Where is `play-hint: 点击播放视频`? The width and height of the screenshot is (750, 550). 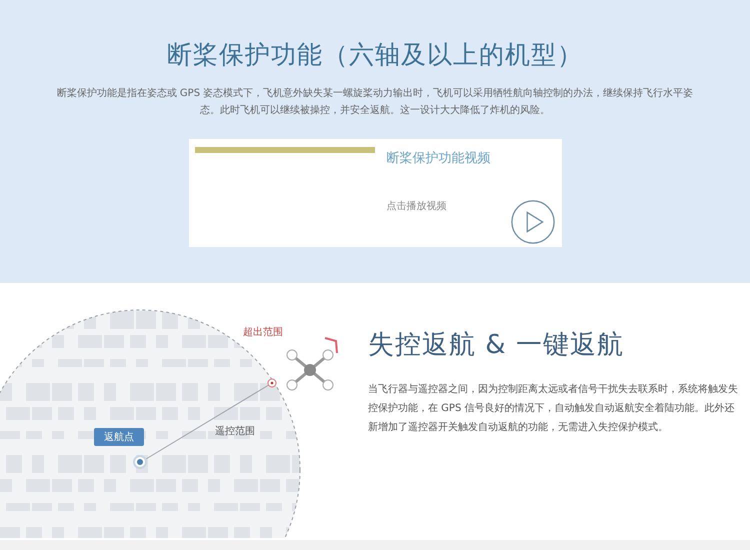 play-hint: 点击播放视频 is located at coordinates (416, 206).